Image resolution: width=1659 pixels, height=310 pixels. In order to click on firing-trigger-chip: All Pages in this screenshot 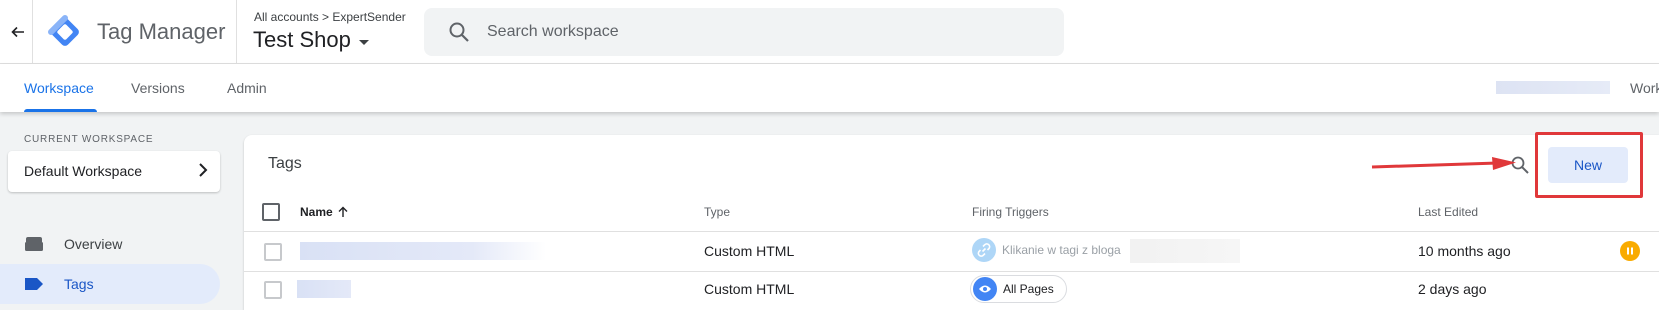, I will do `click(1018, 289)`.